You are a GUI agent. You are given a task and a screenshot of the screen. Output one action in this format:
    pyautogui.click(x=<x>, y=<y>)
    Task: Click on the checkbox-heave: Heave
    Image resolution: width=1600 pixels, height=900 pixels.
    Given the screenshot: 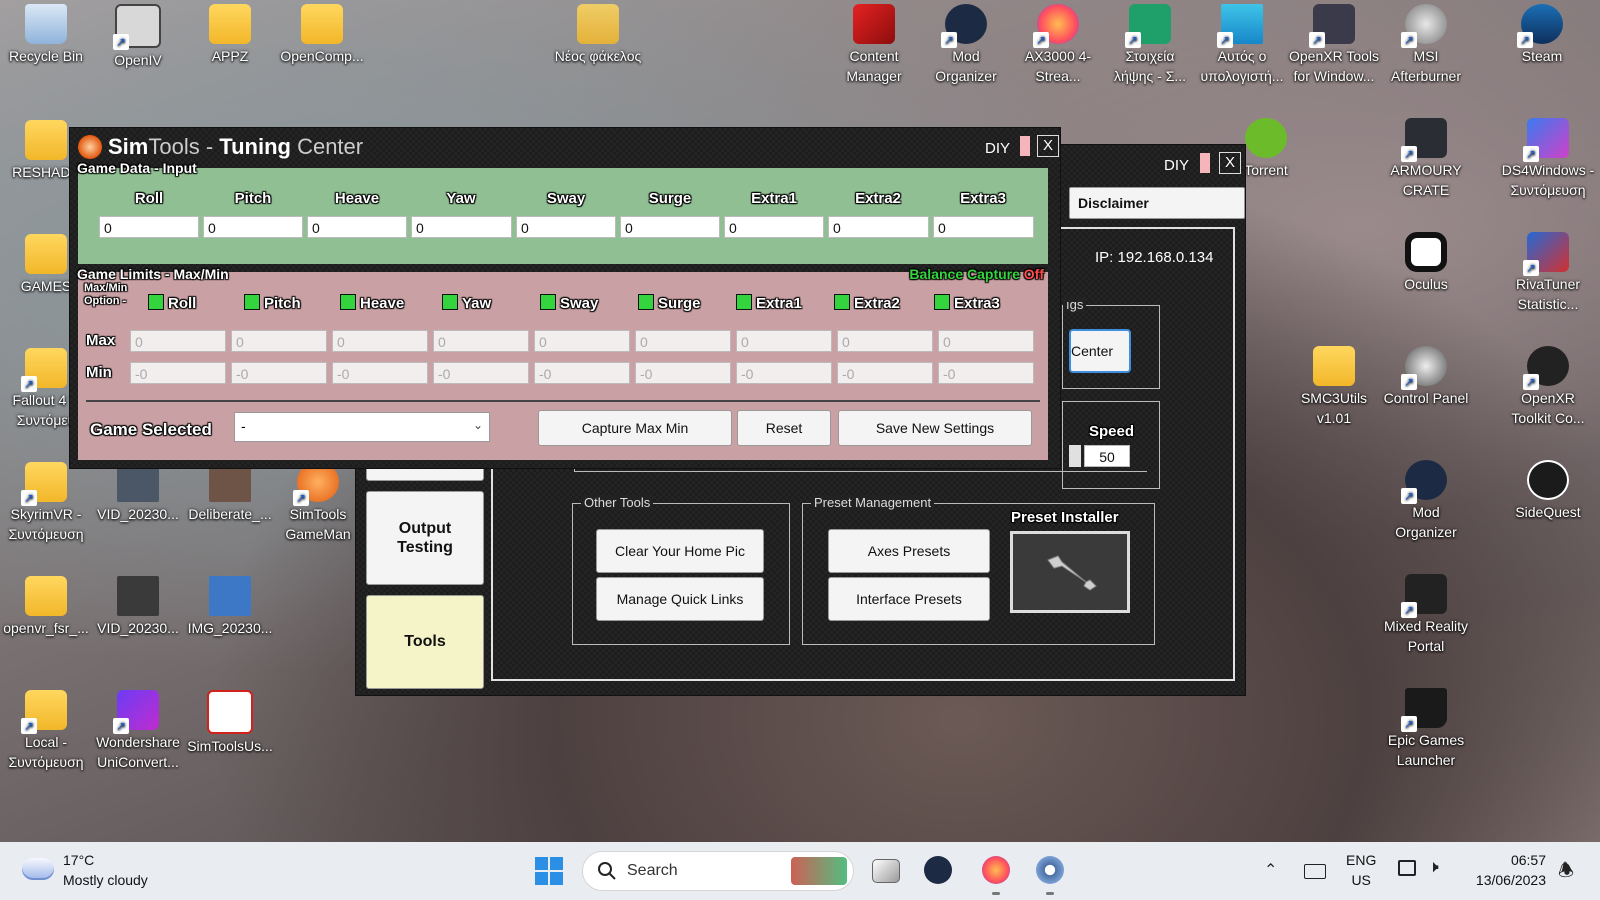 What is the action you would take?
    pyautogui.click(x=372, y=303)
    